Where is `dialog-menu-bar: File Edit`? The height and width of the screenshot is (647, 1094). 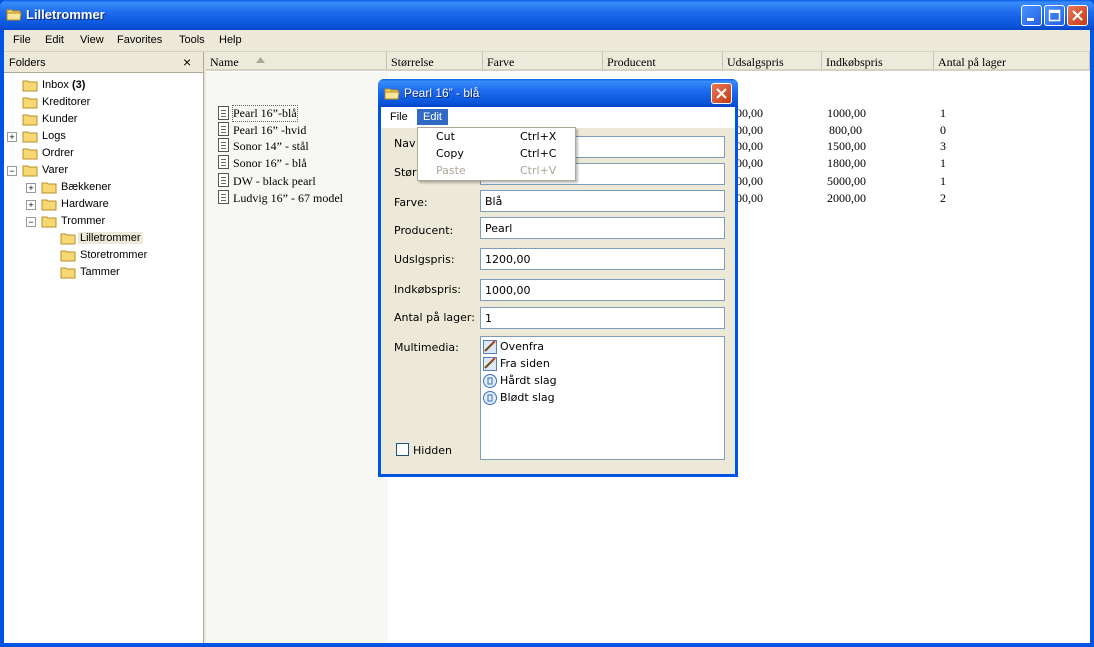 dialog-menu-bar: File Edit is located at coordinates (558, 117).